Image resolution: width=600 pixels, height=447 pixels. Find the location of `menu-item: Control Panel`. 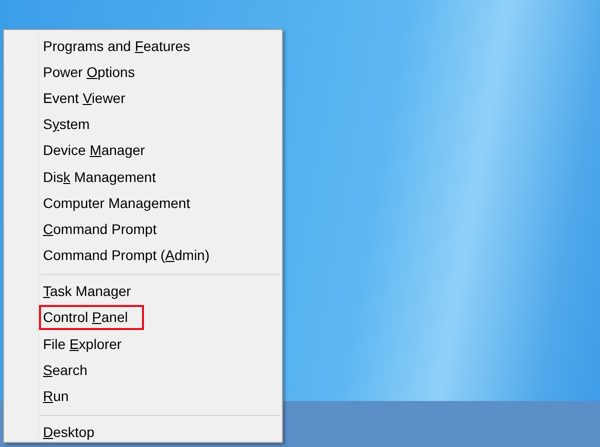

menu-item: Control Panel is located at coordinates (91, 317).